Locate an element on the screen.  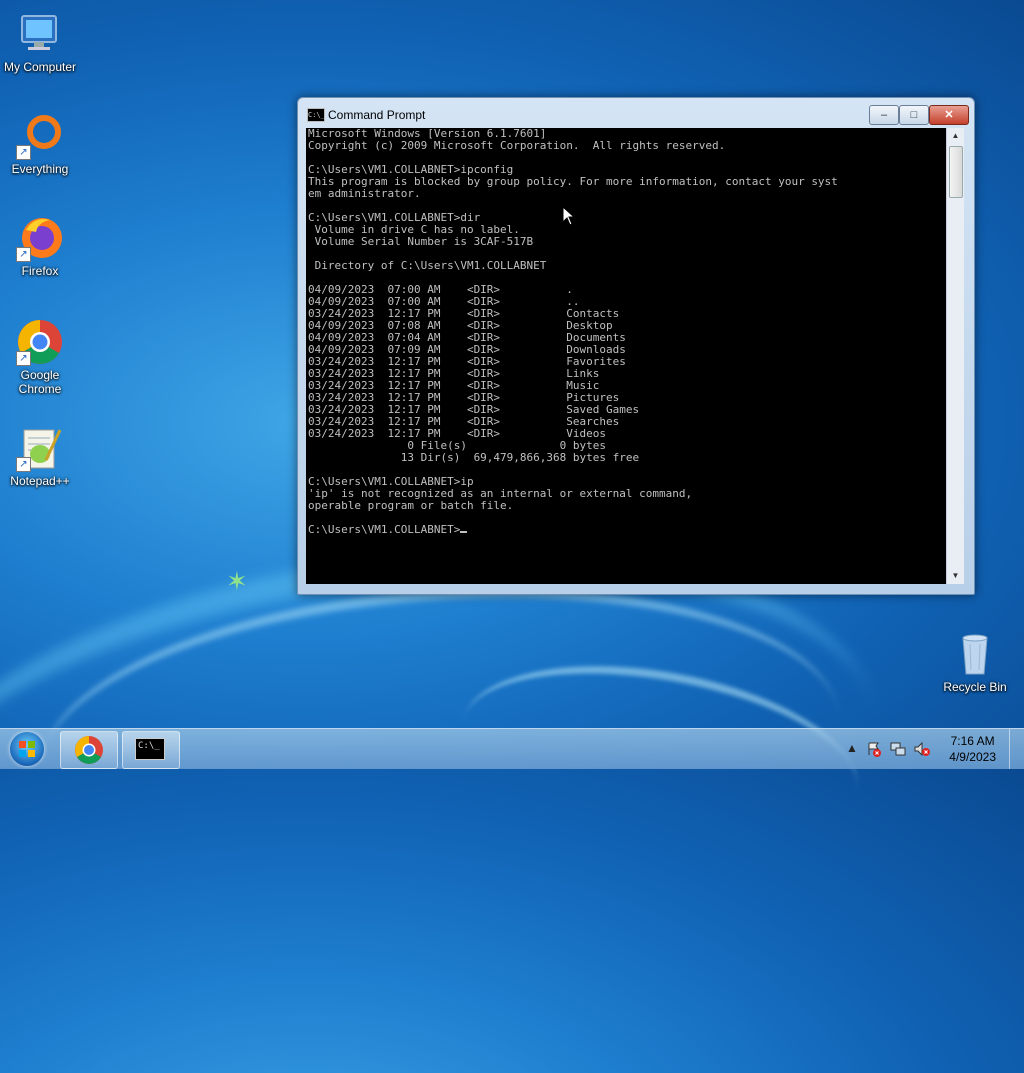
clock-date: 4/9/2023 is located at coordinates (972, 757).